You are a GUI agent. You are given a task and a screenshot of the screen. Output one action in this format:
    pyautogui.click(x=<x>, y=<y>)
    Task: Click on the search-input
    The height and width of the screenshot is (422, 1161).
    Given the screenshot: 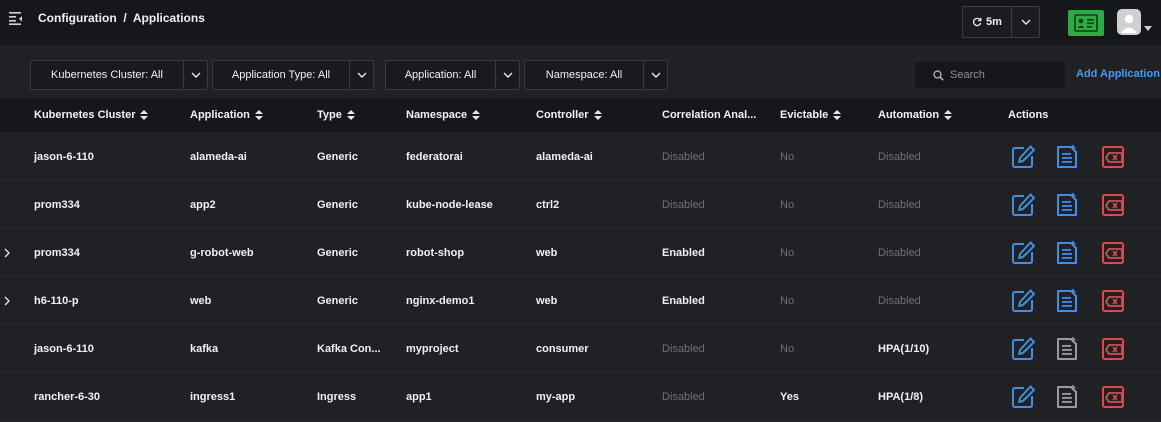 What is the action you would take?
    pyautogui.click(x=1000, y=75)
    